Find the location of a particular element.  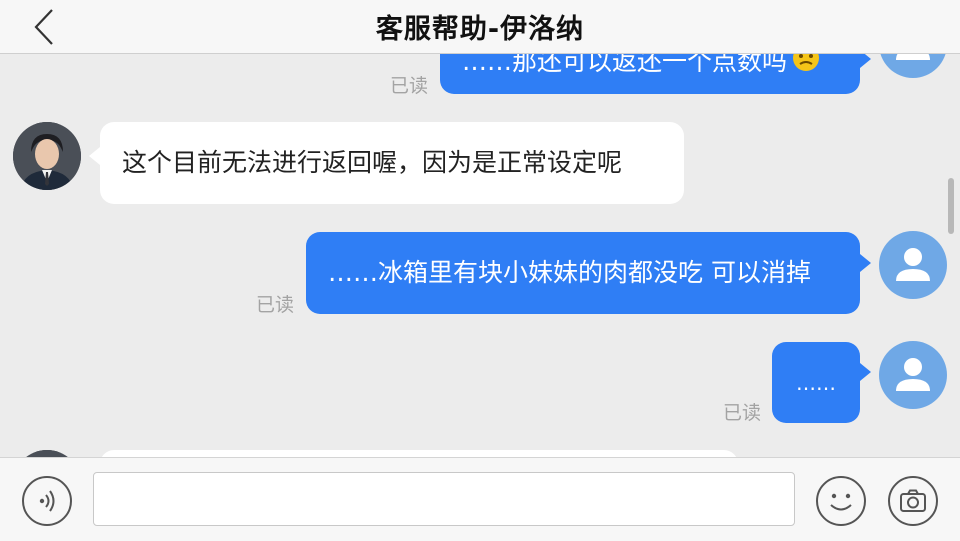

message-input is located at coordinates (444, 499).